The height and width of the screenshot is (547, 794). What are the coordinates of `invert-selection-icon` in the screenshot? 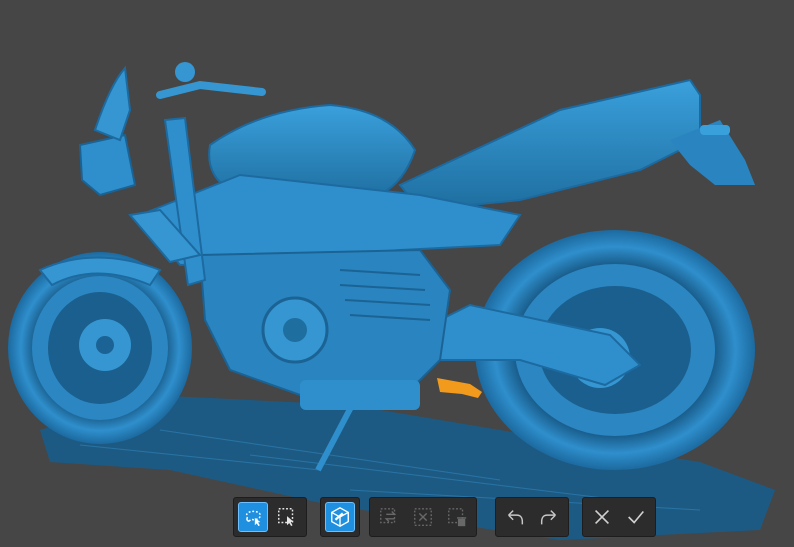 It's located at (388, 516).